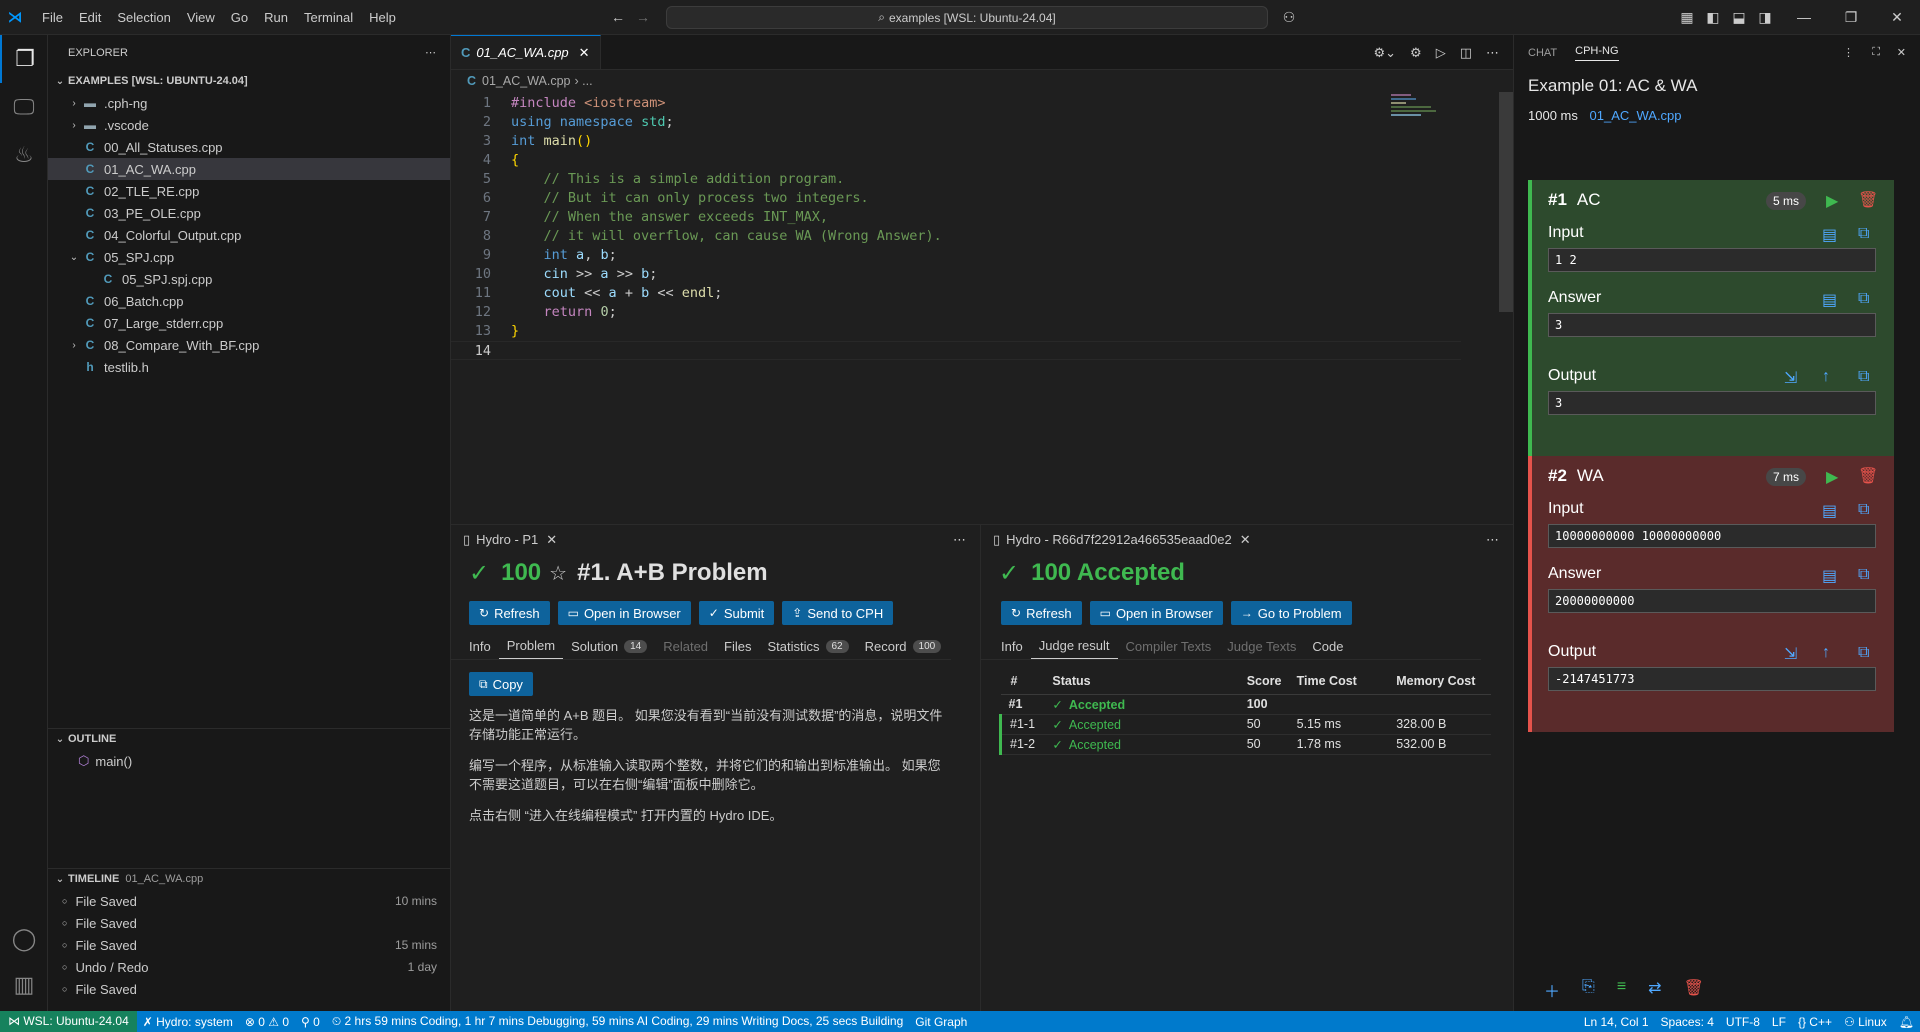 The height and width of the screenshot is (1032, 1920). Describe the element at coordinates (310, 1022) in the screenshot. I see `ports-status: ⚲ 0` at that location.